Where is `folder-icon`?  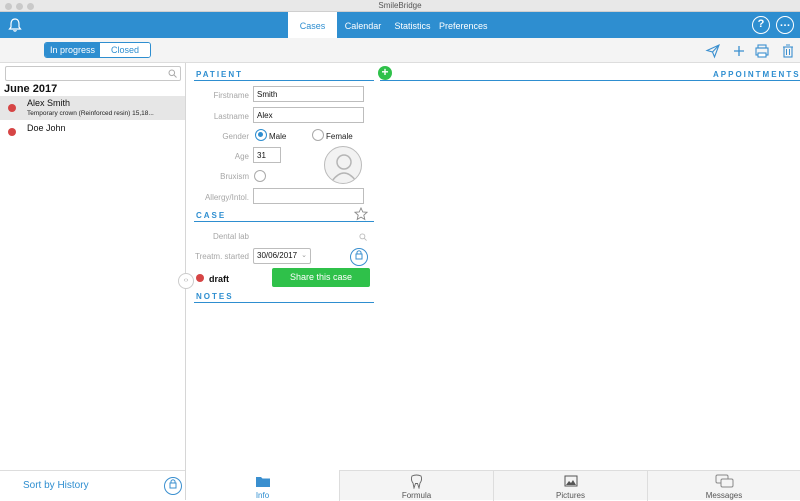 folder-icon is located at coordinates (263, 482).